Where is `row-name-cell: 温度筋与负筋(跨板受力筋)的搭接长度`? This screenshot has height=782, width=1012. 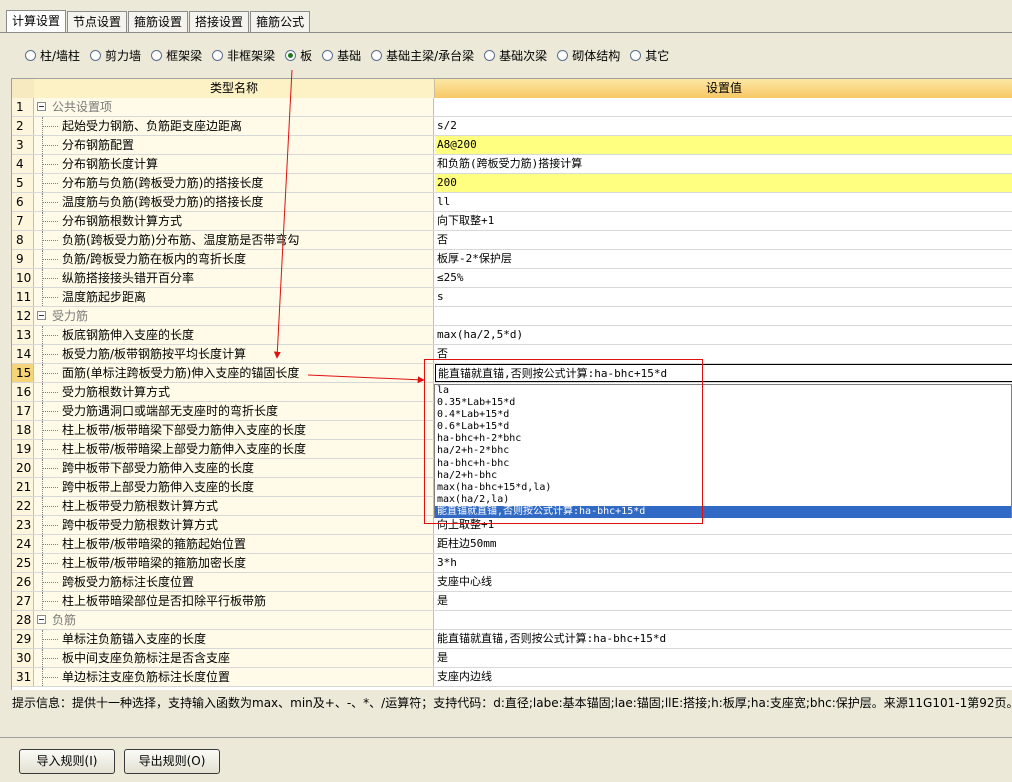
row-name-cell: 温度筋与负筋(跨板受力筋)的搭接长度 is located at coordinates (234, 202).